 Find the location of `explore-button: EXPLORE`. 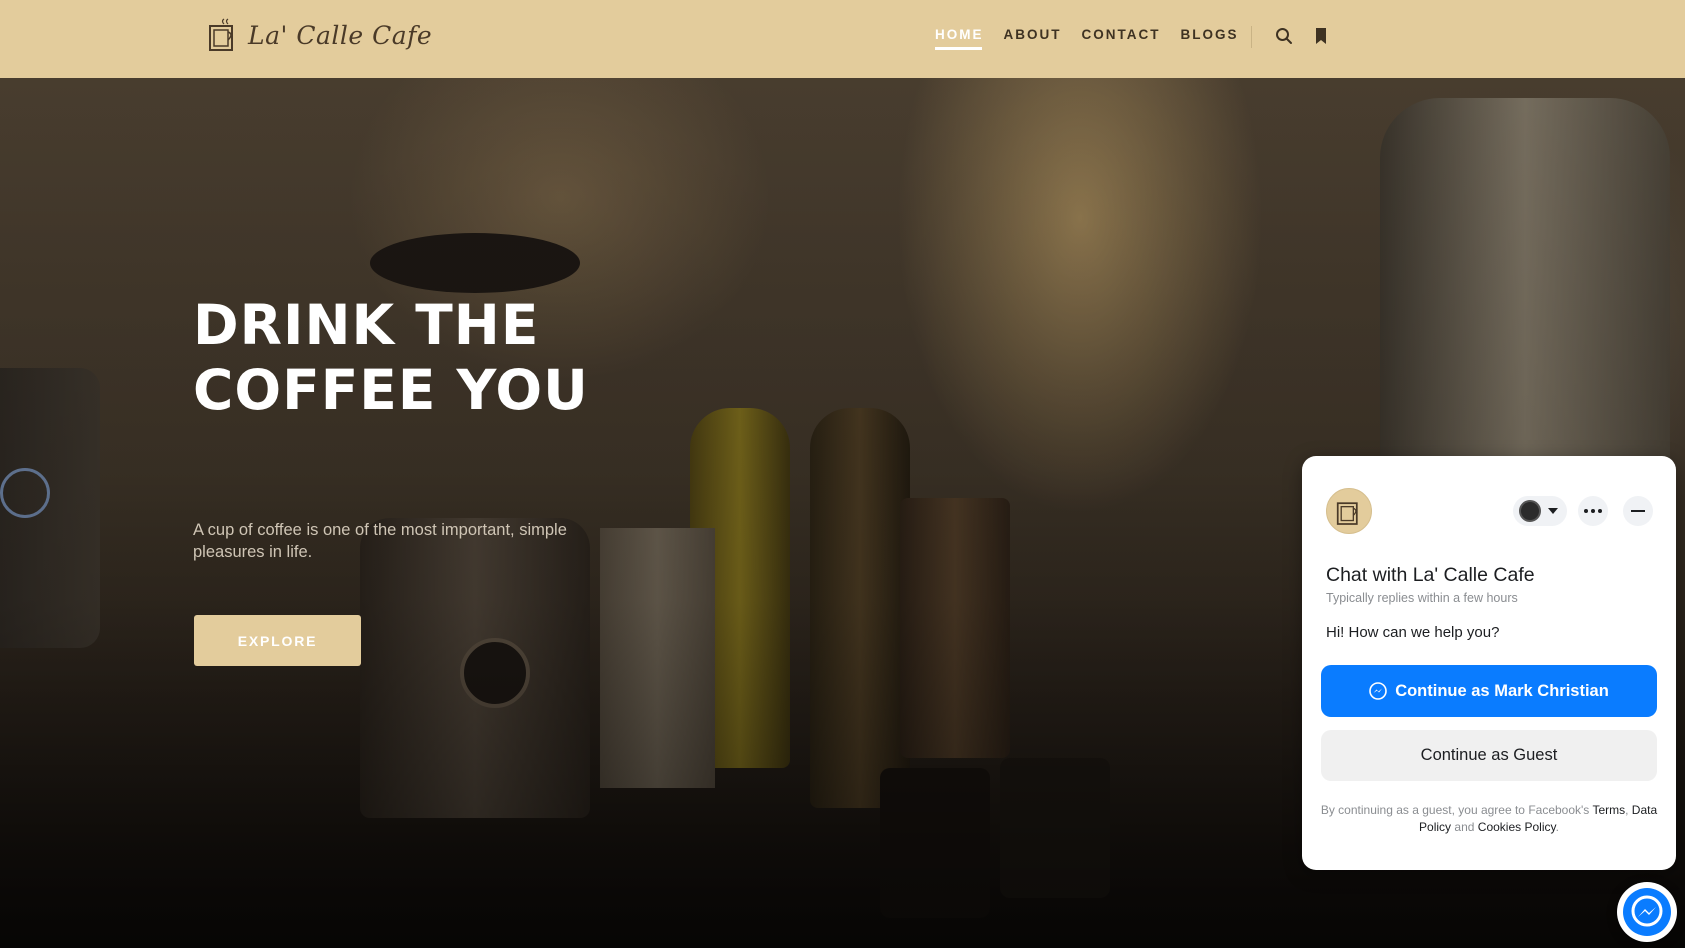

explore-button: EXPLORE is located at coordinates (277, 640).